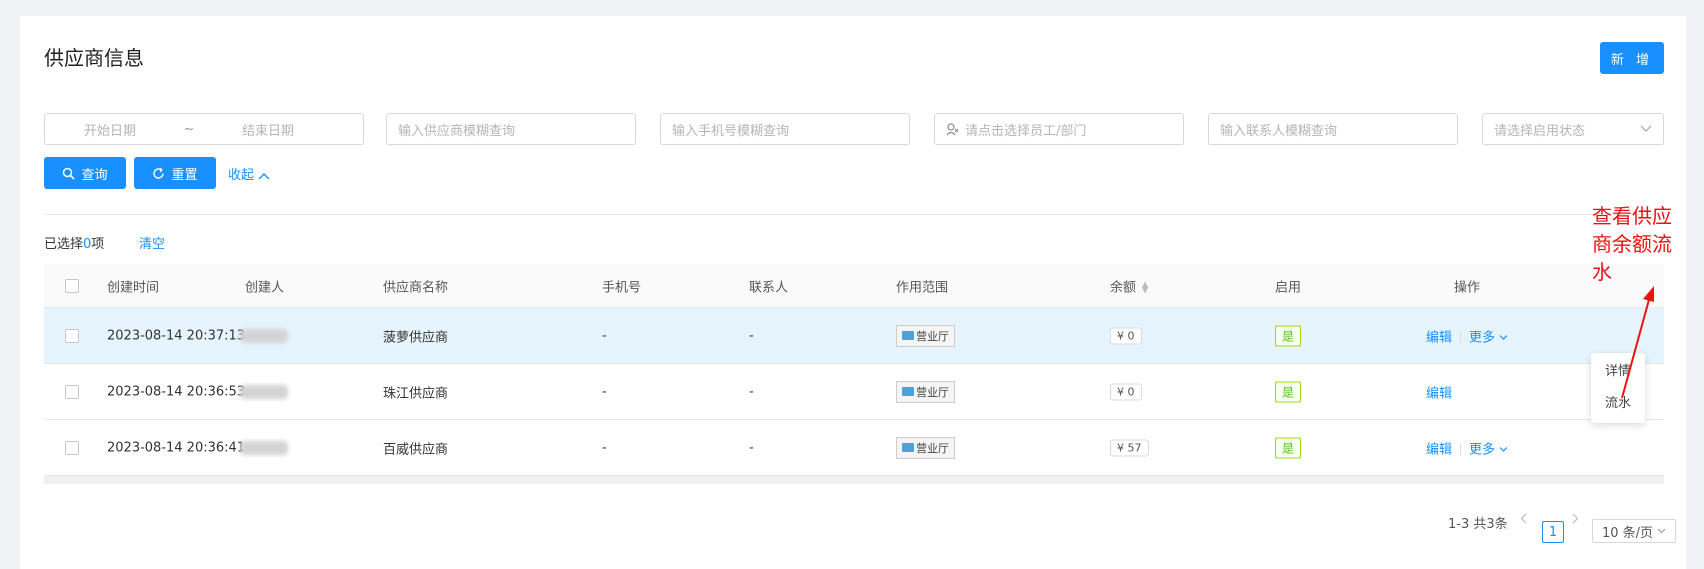 The width and height of the screenshot is (1704, 569). What do you see at coordinates (1026, 131) in the screenshot?
I see `staff-select-placeholder: 请点击选择员工/部门` at bounding box center [1026, 131].